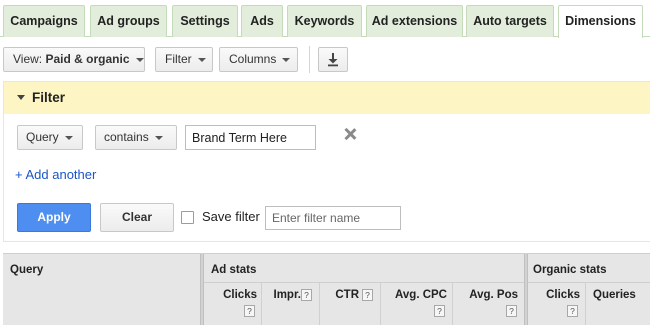 The image size is (650, 325). I want to click on tab-dimensions: Dimensions, so click(600, 21).